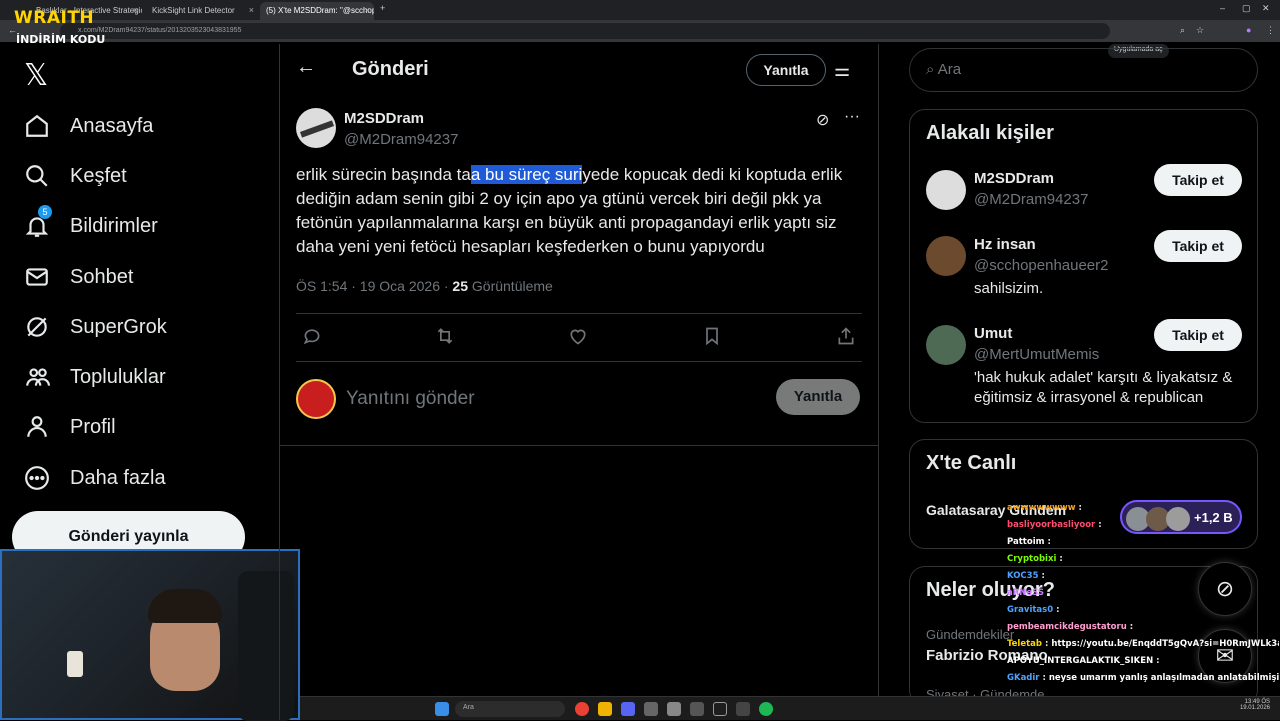 This screenshot has height=721, width=1280. Describe the element at coordinates (990, 133) in the screenshot. I see `related-title: Alakalı kişiler` at that location.